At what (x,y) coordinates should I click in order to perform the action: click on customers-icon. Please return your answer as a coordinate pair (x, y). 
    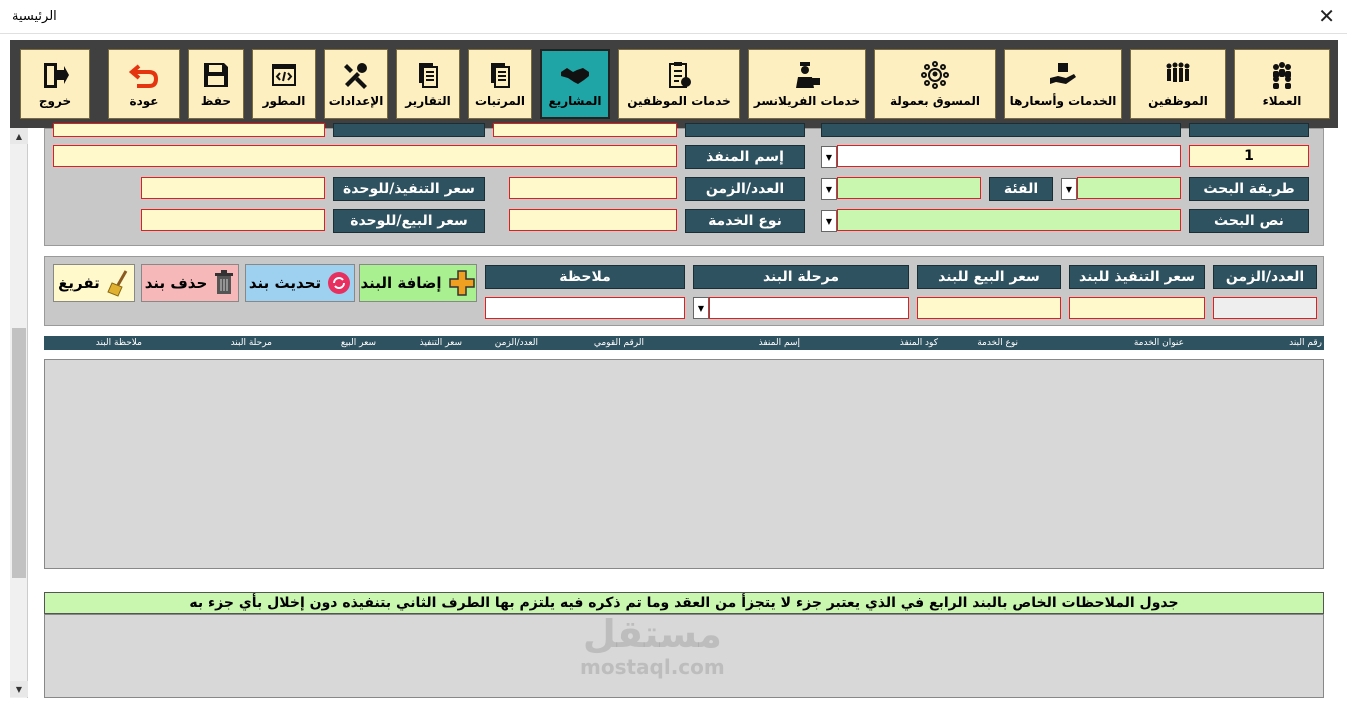
    Looking at the image, I should click on (1282, 75).